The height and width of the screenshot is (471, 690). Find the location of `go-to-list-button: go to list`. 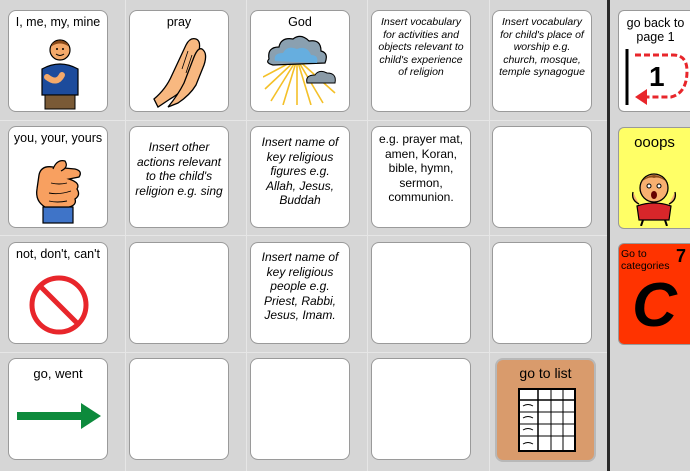

go-to-list-button: go to list is located at coordinates (545, 410).